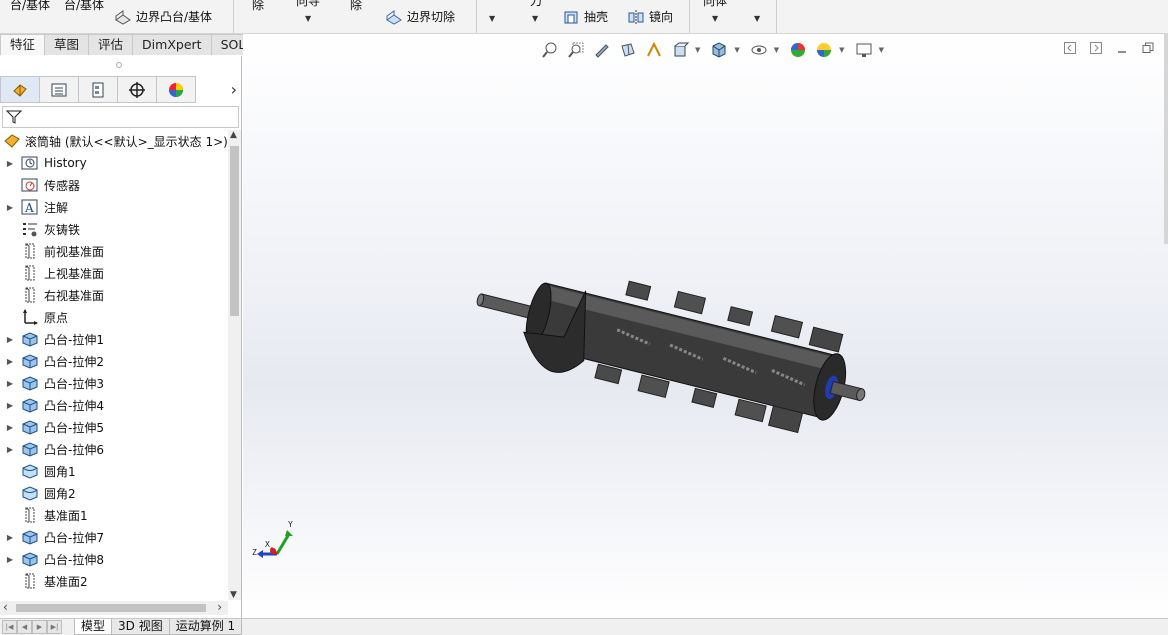 The height and width of the screenshot is (635, 1168). I want to click on edit-appearance-icon, so click(798, 50).